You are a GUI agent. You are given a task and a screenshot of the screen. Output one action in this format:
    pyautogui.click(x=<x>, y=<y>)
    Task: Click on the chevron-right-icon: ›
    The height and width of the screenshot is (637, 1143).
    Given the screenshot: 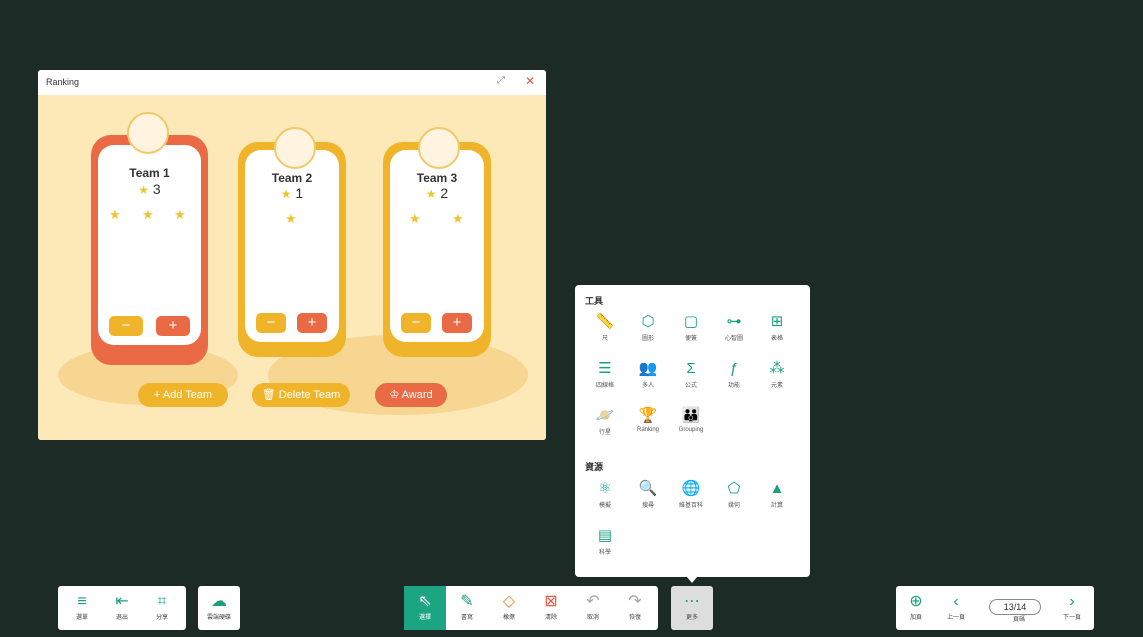 What is the action you would take?
    pyautogui.click(x=1072, y=601)
    